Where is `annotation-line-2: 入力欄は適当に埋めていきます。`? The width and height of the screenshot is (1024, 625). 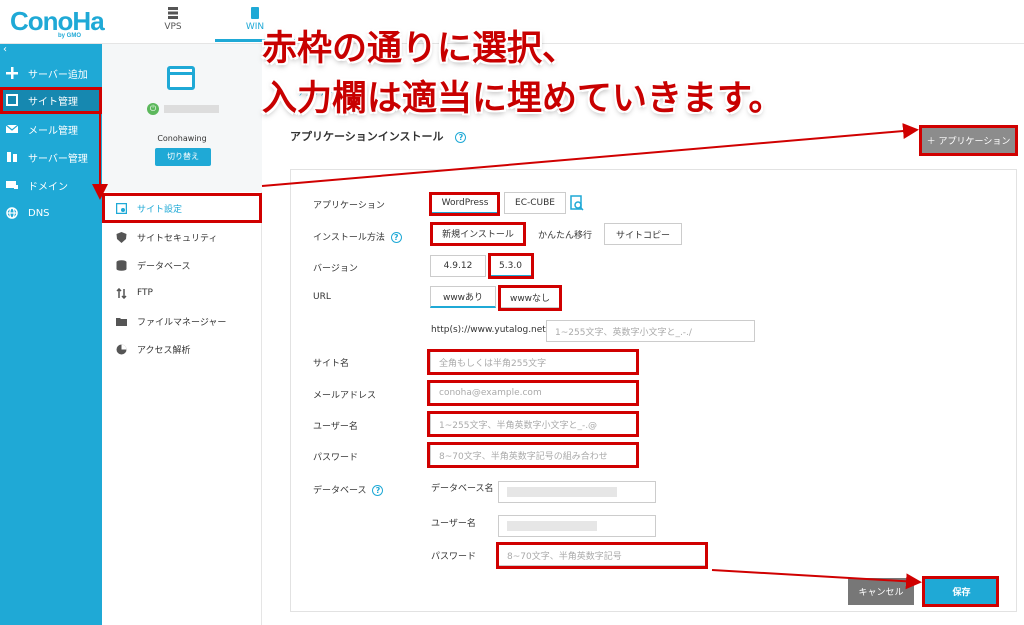
annotation-line-2: 入力欄は適当に埋めていきます。 is located at coordinates (523, 99).